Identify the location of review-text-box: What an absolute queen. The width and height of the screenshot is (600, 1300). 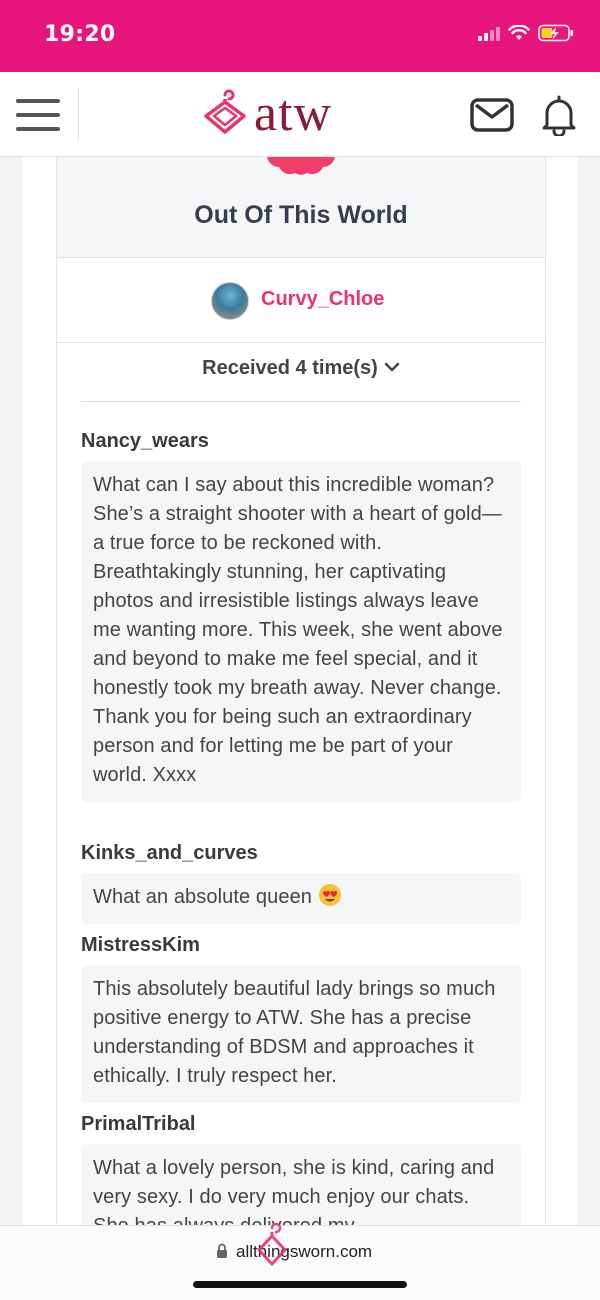
(301, 898).